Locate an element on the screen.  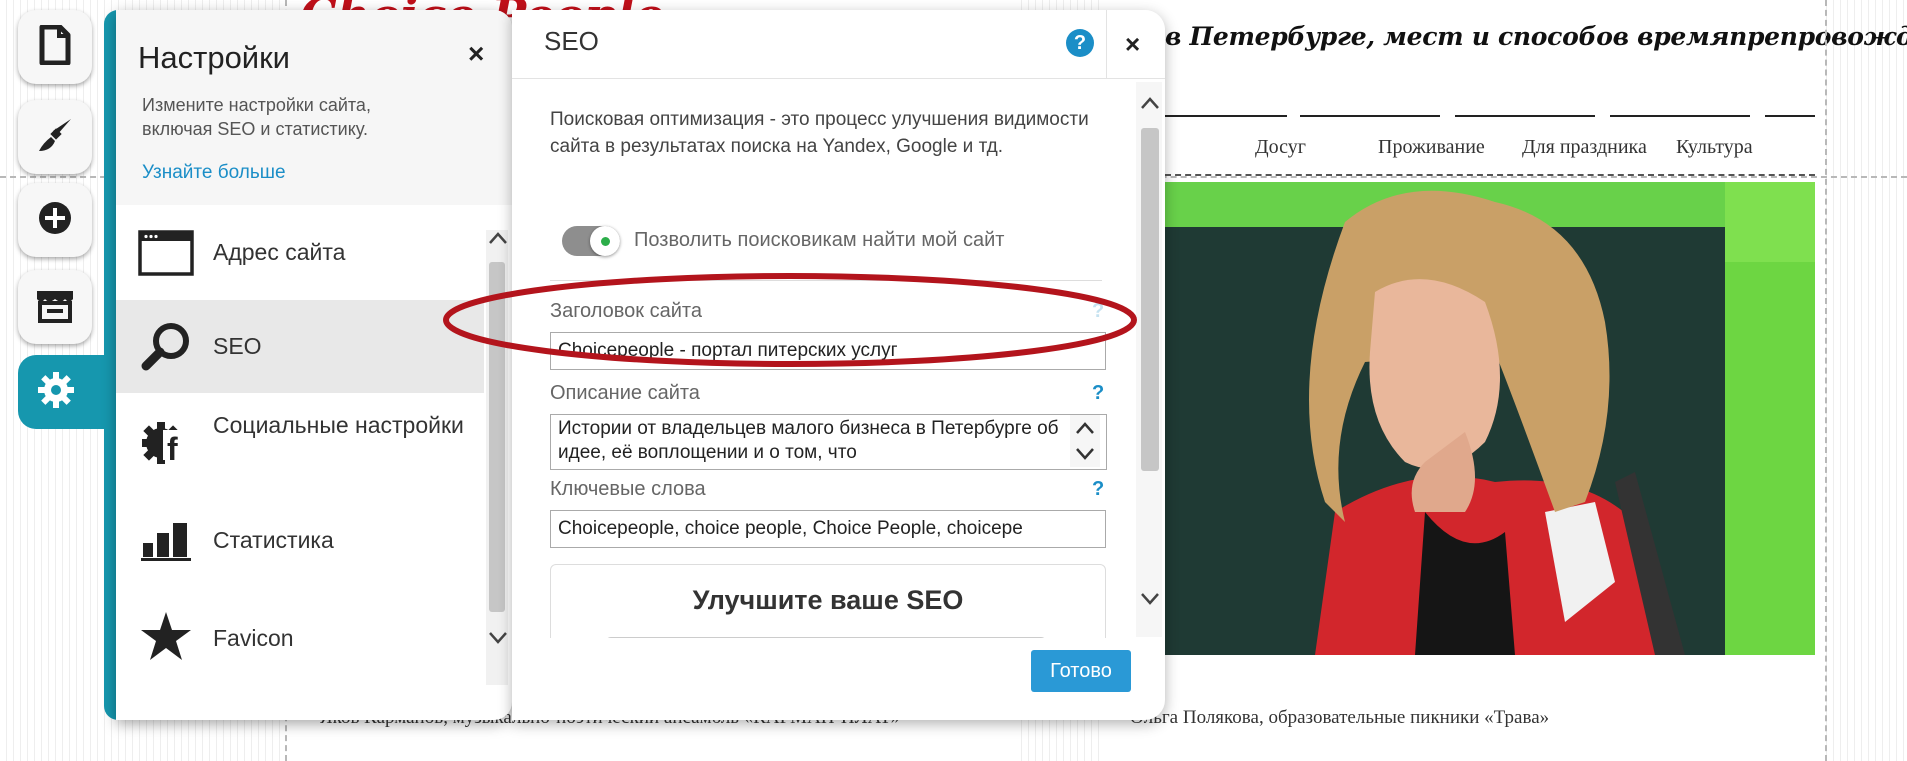
menu-label: Социальные настройки is located at coordinates (338, 425).